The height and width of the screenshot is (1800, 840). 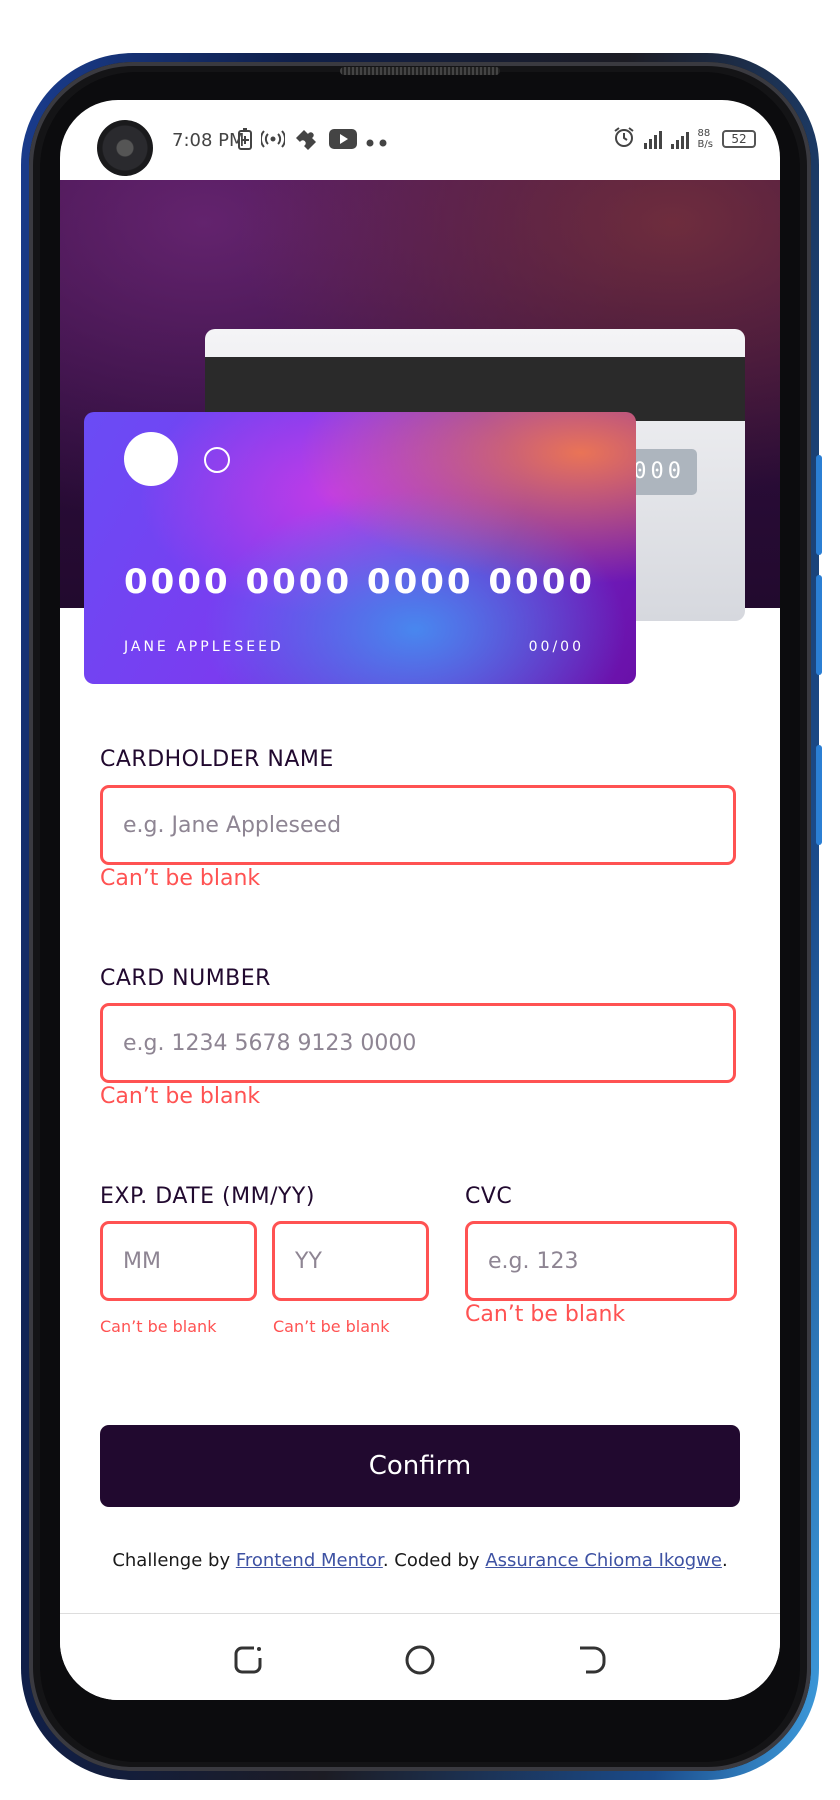 What do you see at coordinates (180, 1096) in the screenshot?
I see `card-number-error: Can’t be blank` at bounding box center [180, 1096].